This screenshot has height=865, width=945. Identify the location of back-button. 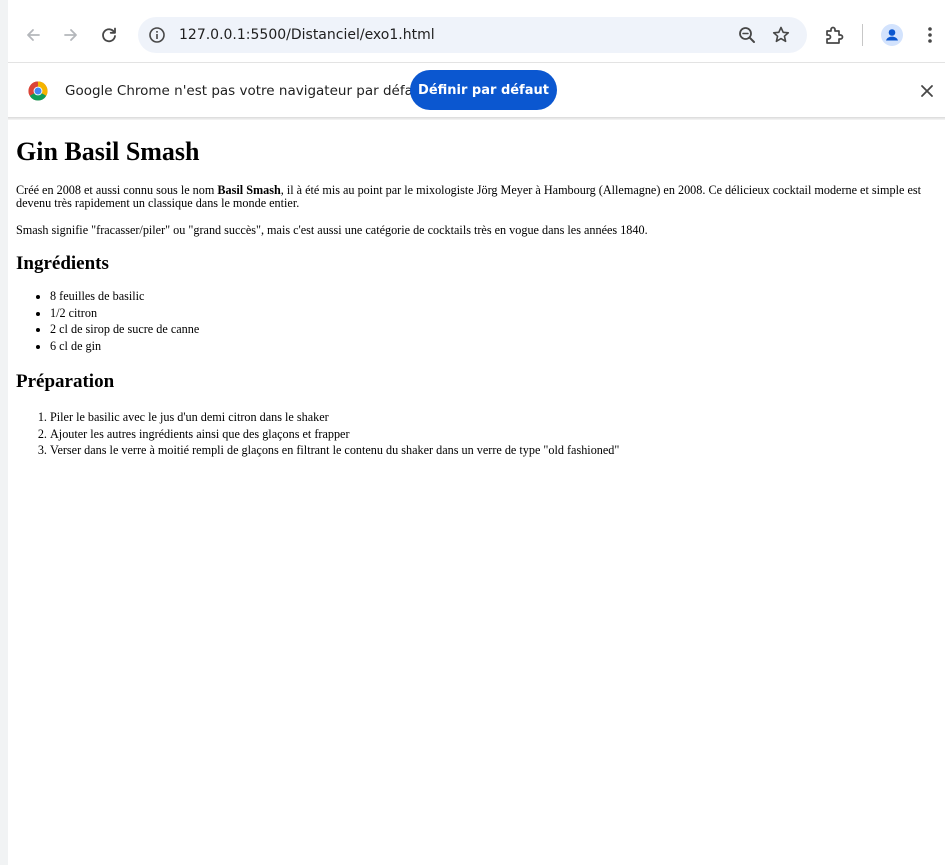
(33, 35).